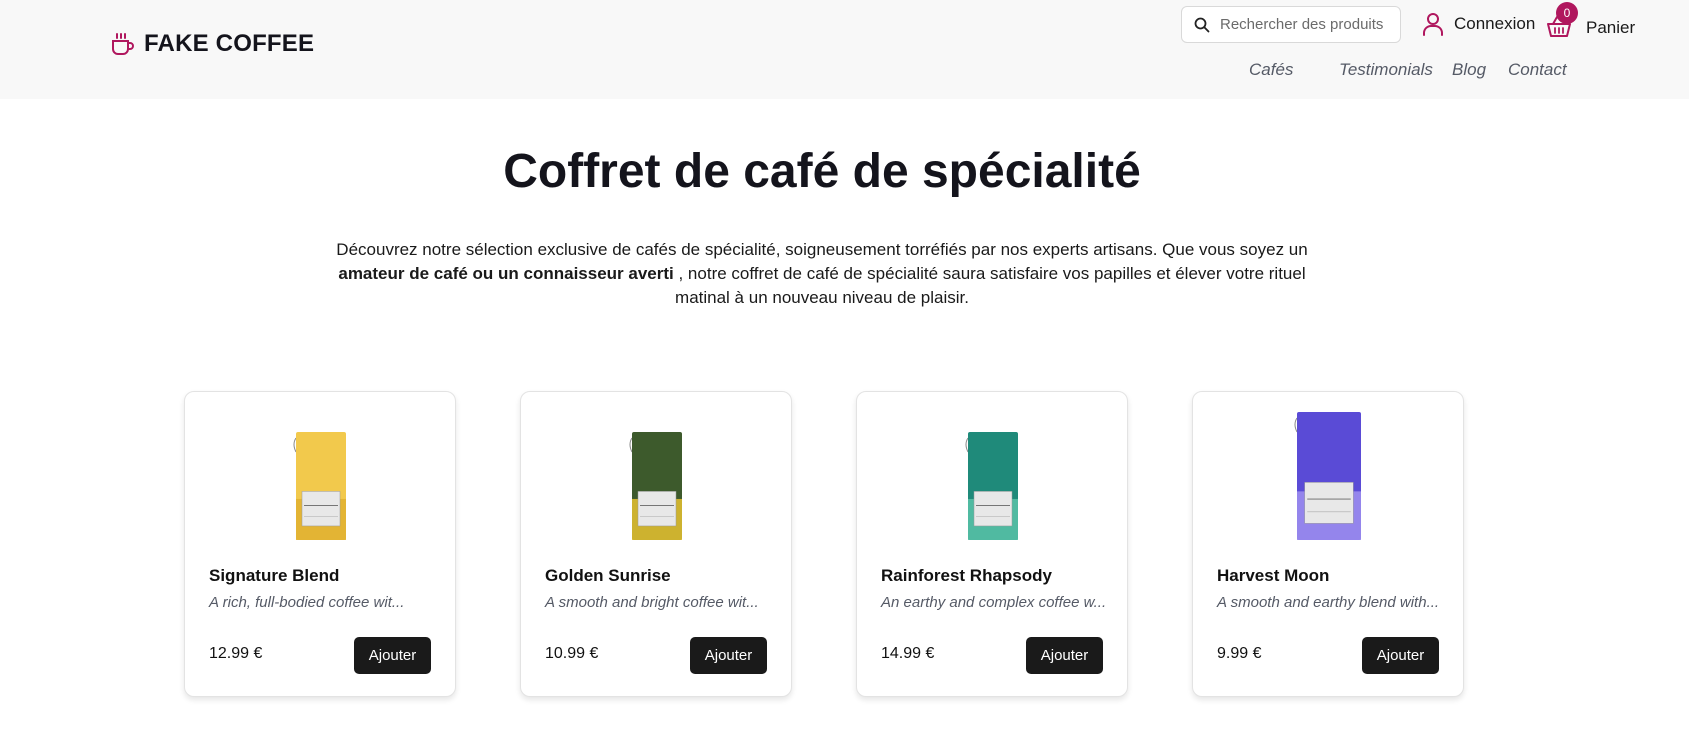 The height and width of the screenshot is (740, 1689). Describe the element at coordinates (1386, 70) in the screenshot. I see `nav-item-testimonials: Testimonials` at that location.